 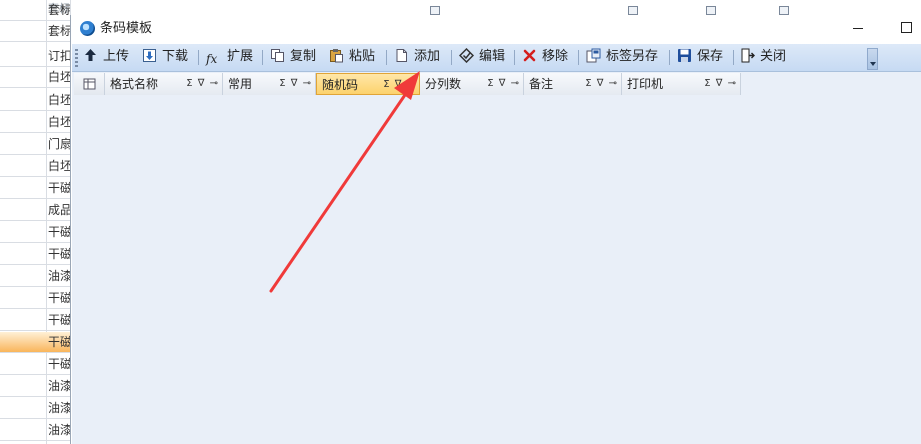 What do you see at coordinates (90, 55) in the screenshot?
I see `upload-icon` at bounding box center [90, 55].